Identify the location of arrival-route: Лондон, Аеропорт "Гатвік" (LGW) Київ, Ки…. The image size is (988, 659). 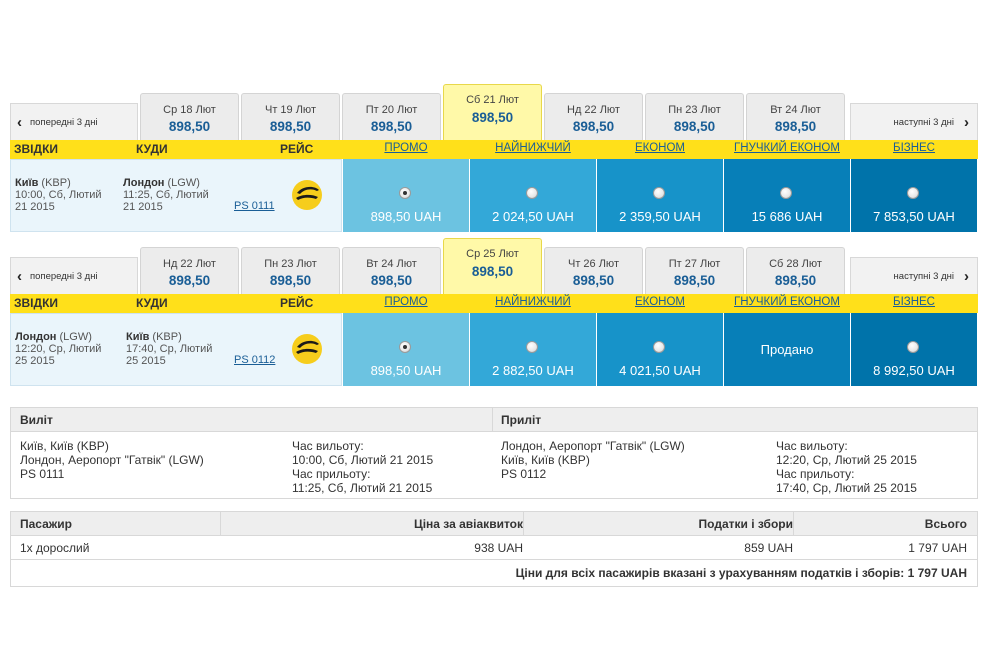
(593, 460).